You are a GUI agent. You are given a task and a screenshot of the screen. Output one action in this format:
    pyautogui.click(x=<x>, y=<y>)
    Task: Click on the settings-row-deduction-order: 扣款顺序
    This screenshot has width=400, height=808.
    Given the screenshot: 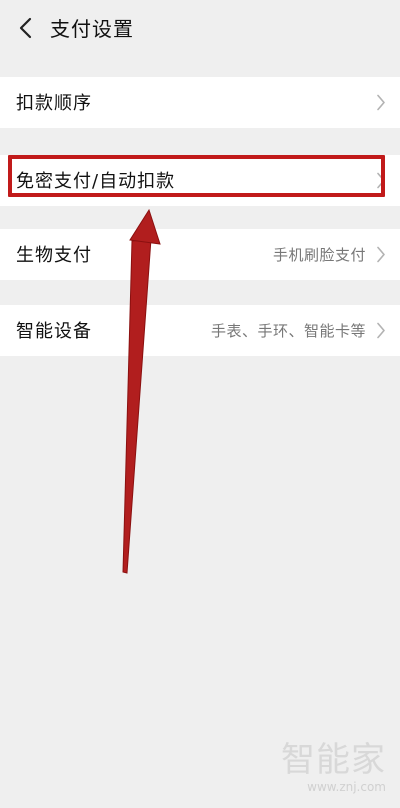 What is the action you would take?
    pyautogui.click(x=200, y=102)
    